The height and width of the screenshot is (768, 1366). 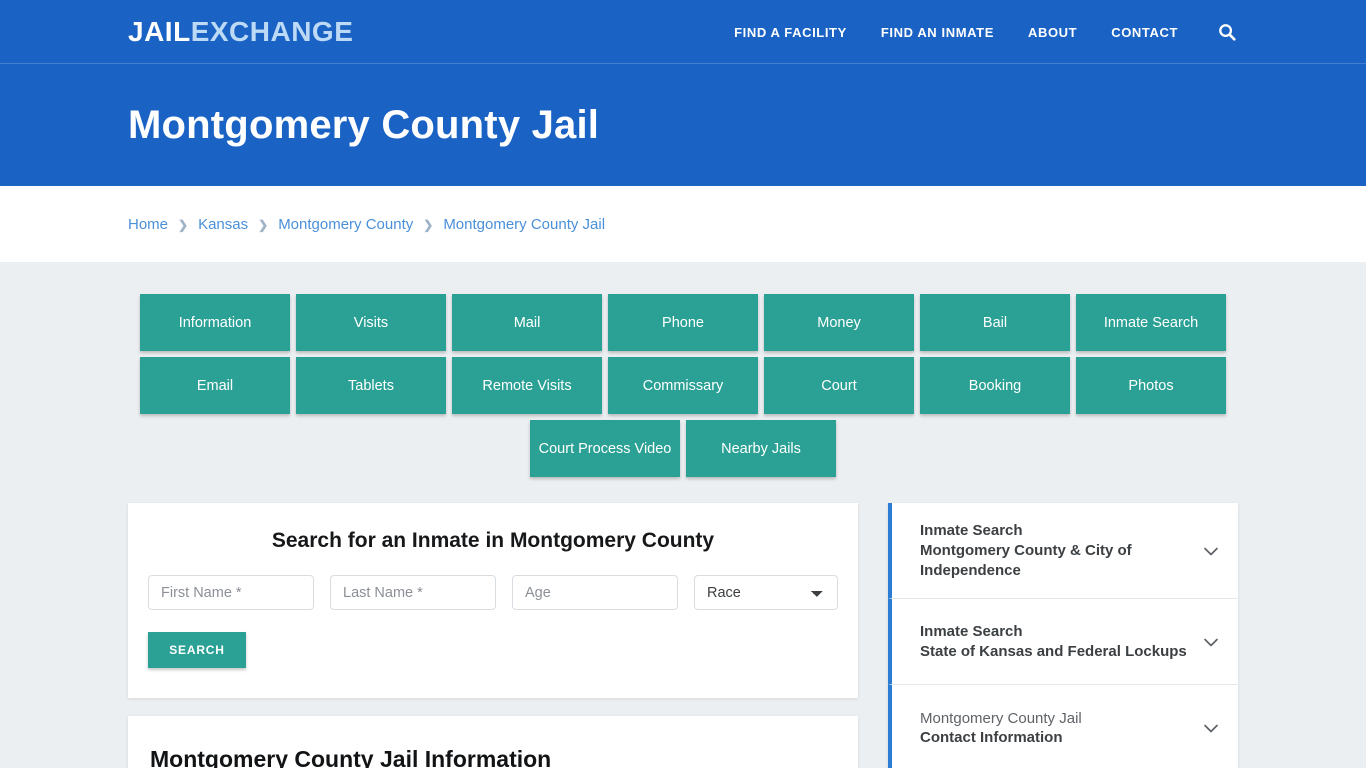 I want to click on search-button: SEARCH, so click(x=197, y=650).